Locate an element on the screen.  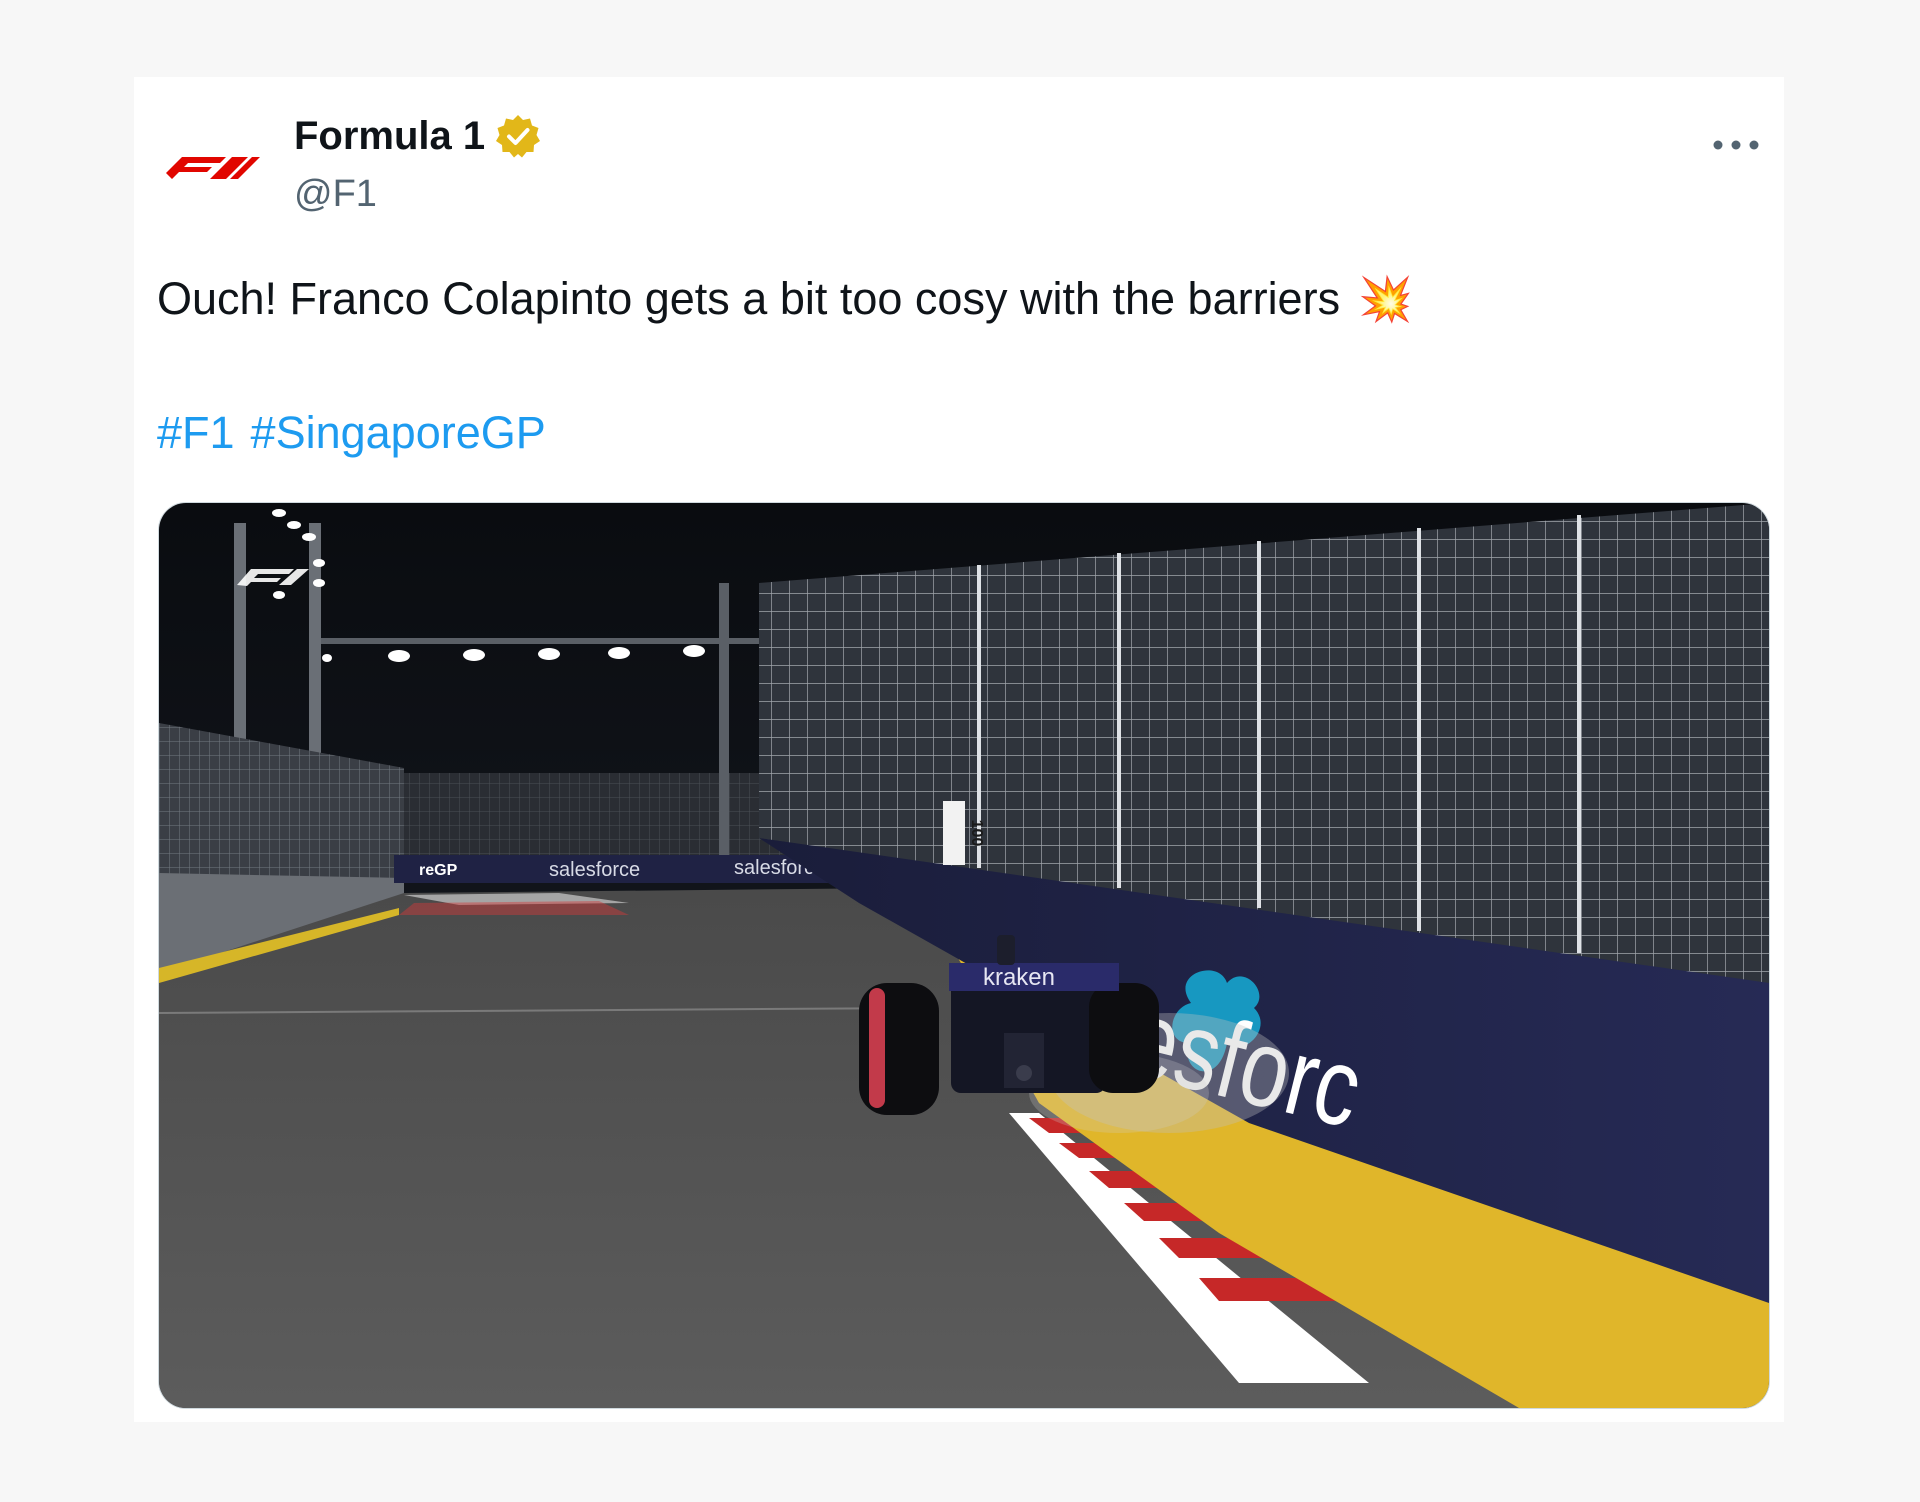
author-display-name: Formula 1 is located at coordinates (389, 136).